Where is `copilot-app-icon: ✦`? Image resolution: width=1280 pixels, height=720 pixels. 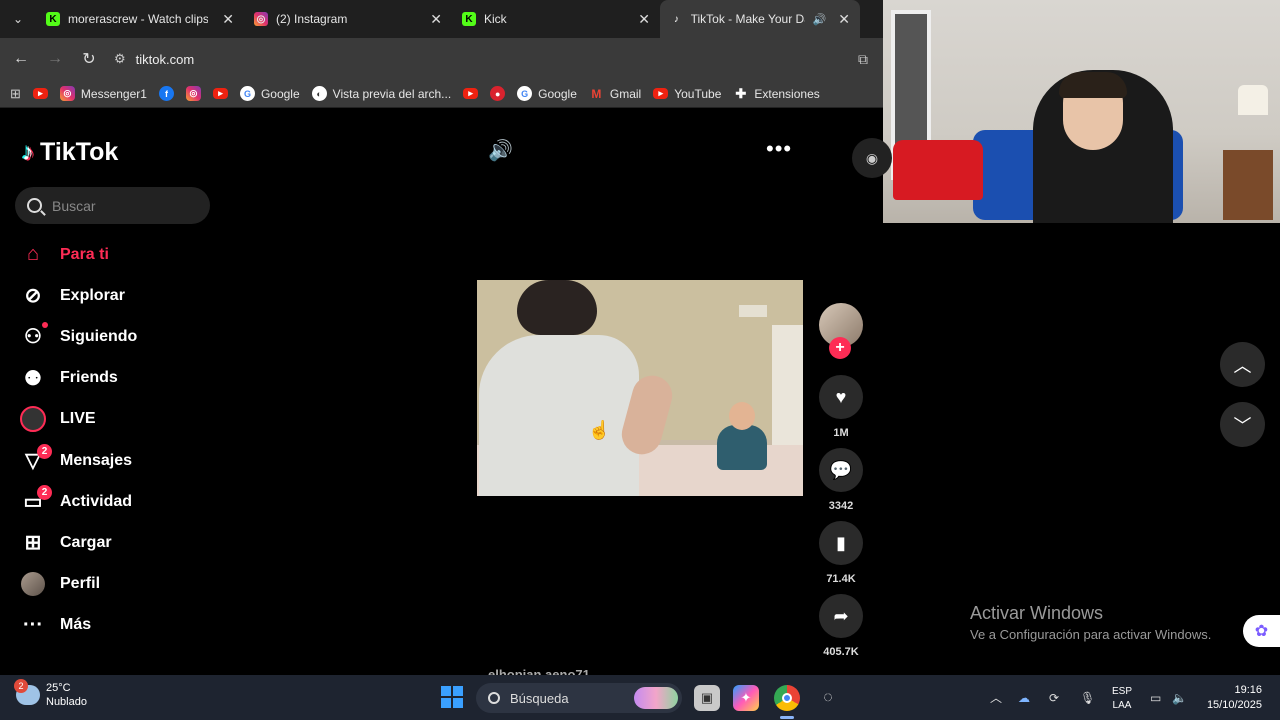
copilot-app-icon: ✦ is located at coordinates (746, 698).